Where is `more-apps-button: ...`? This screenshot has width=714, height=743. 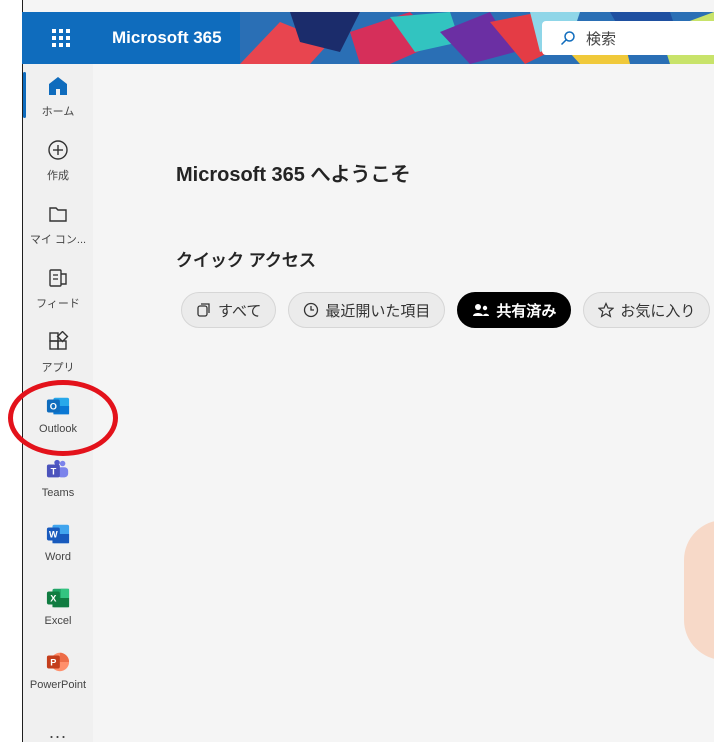
more-apps-button: ... is located at coordinates (58, 732).